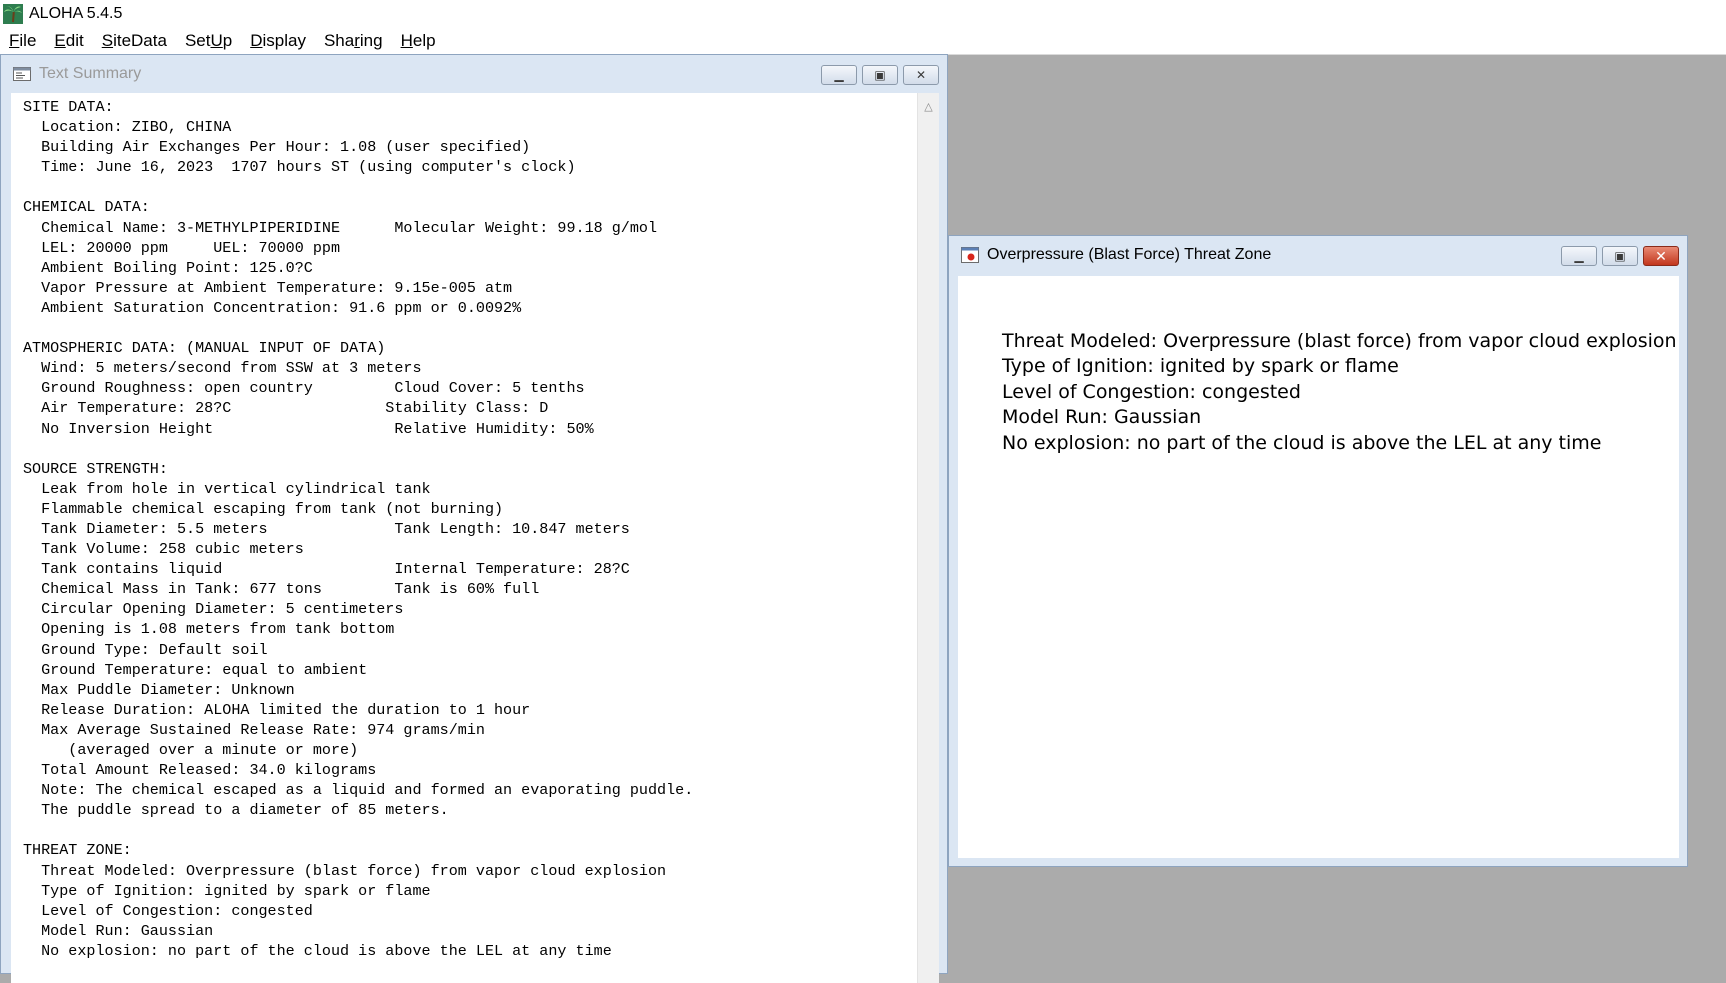  Describe the element at coordinates (200, 770) in the screenshot. I see `summary-line: Total Amount Released: 34.0 kilograms` at that location.